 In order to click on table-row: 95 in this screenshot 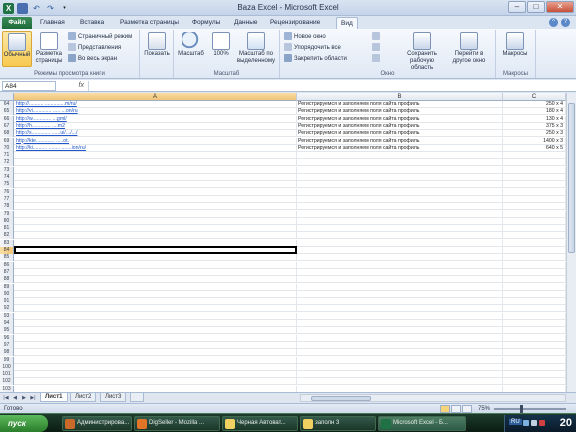, I will do `click(283, 331)`.